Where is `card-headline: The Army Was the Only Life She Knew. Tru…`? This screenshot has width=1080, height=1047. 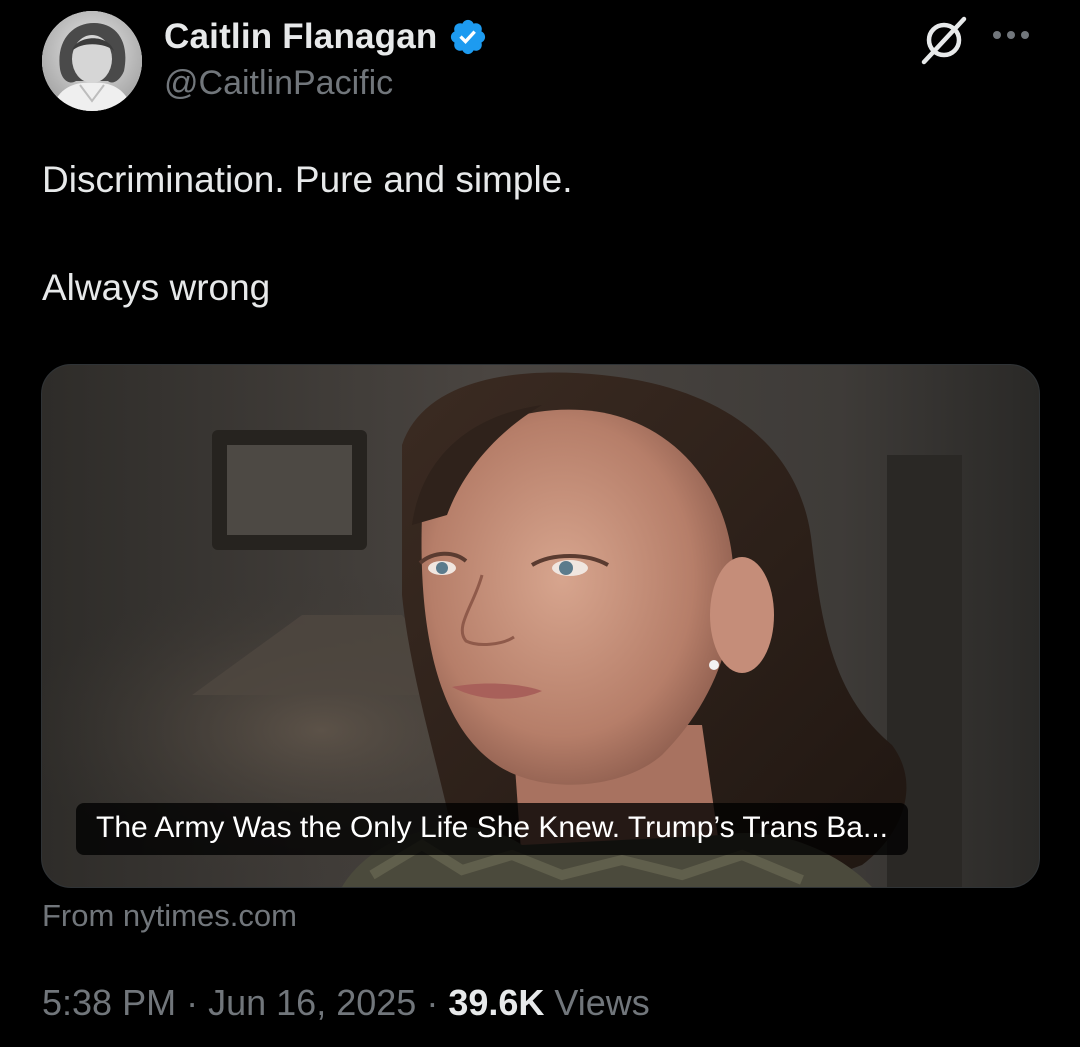 card-headline: The Army Was the Only Life She Knew. Tru… is located at coordinates (492, 829).